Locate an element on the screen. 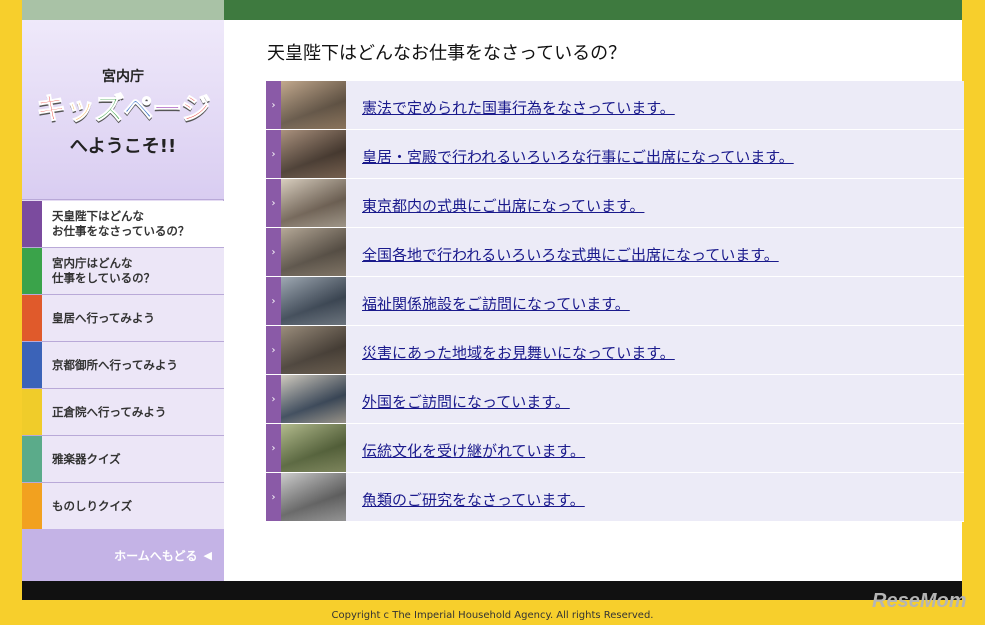  logo-org: 宮内庁 is located at coordinates (123, 77).